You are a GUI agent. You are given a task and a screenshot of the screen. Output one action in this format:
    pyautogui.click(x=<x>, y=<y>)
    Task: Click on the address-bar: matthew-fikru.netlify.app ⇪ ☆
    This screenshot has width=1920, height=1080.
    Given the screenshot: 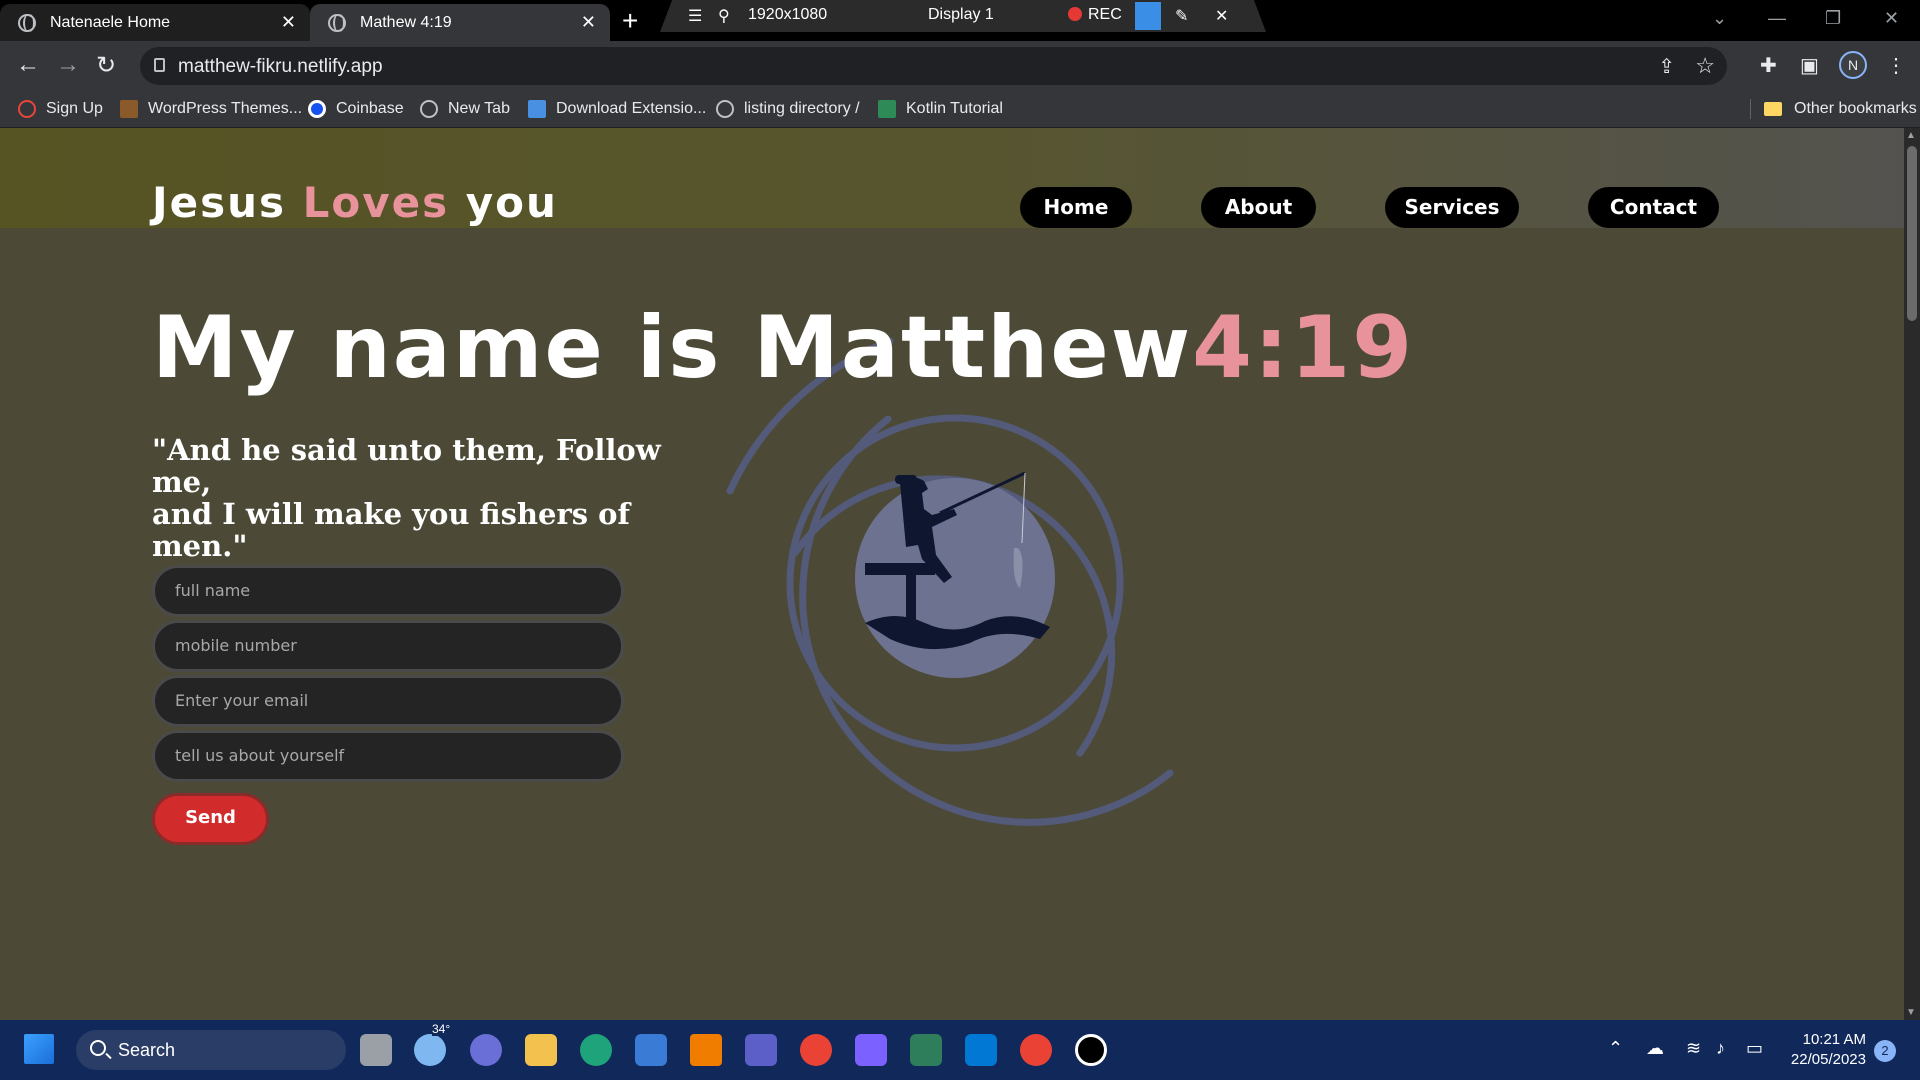 What is the action you would take?
    pyautogui.click(x=933, y=66)
    